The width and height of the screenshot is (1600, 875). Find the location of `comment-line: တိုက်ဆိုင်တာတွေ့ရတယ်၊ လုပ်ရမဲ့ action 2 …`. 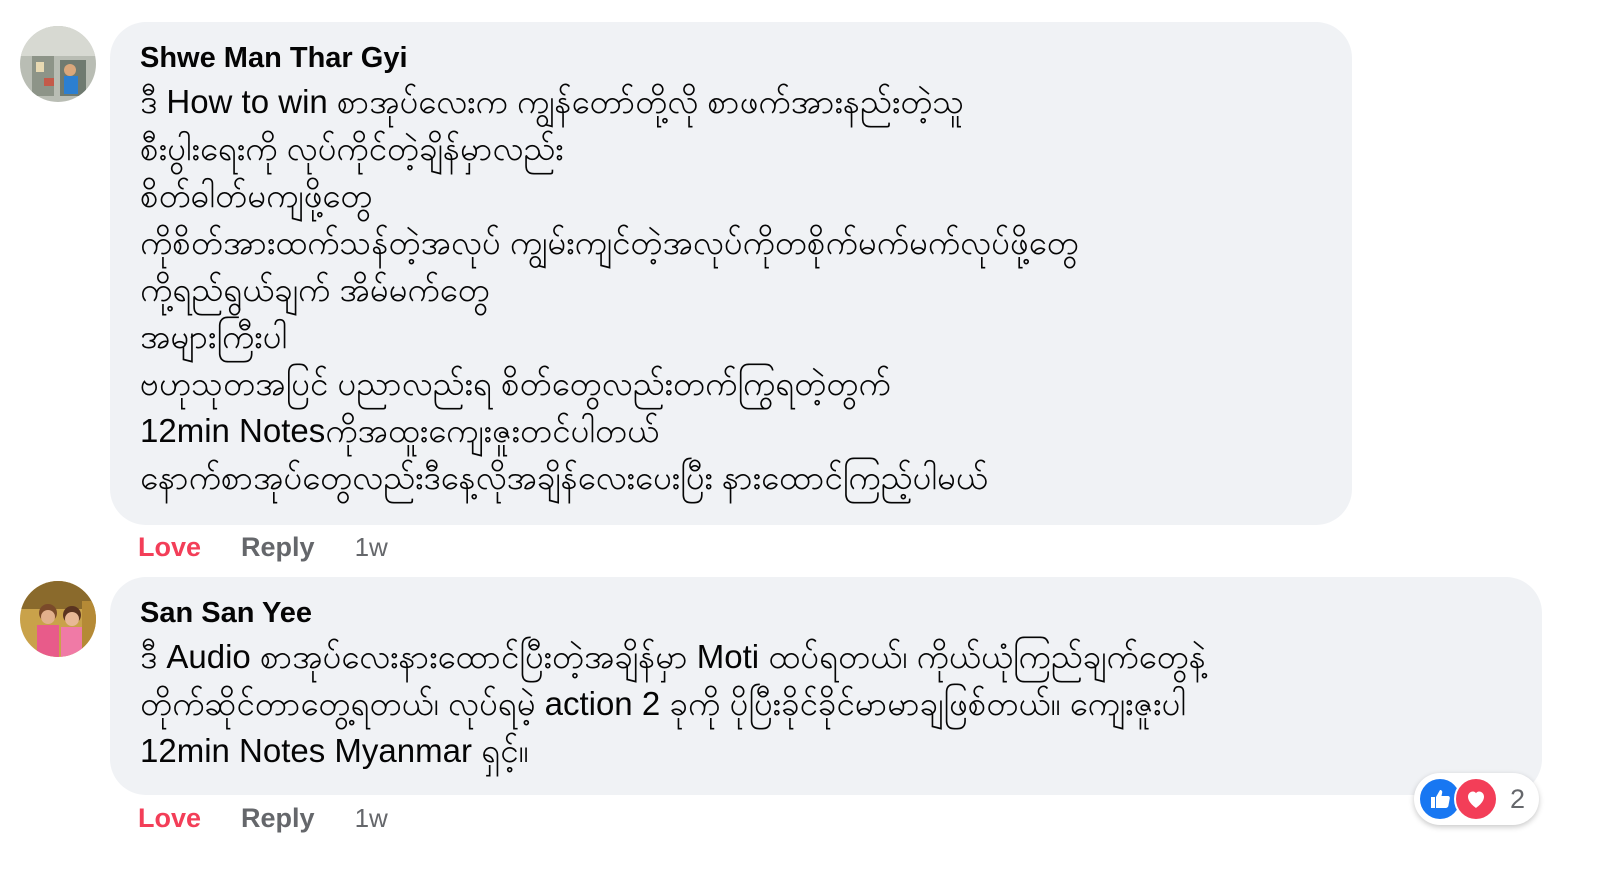

comment-line: တိုက်ဆိုင်တာတွေ့ရတယ်၊ လုပ်ရမဲ့ action 2 … is located at coordinates (663, 703).